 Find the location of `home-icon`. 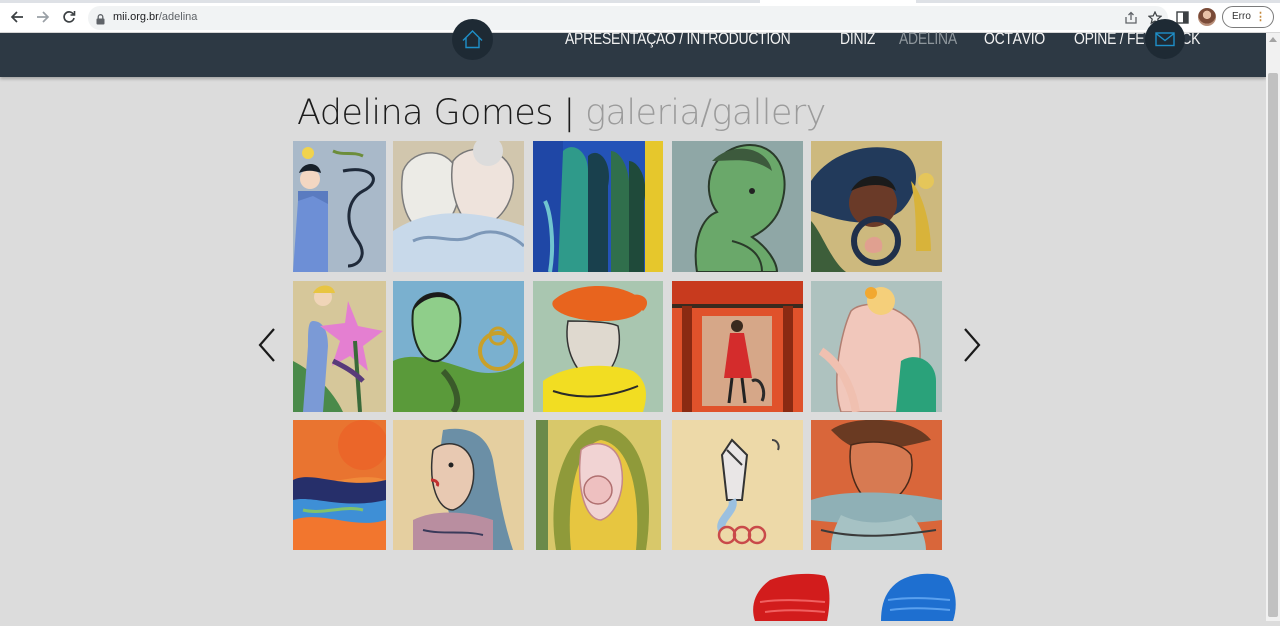

home-icon is located at coordinates (472, 39).